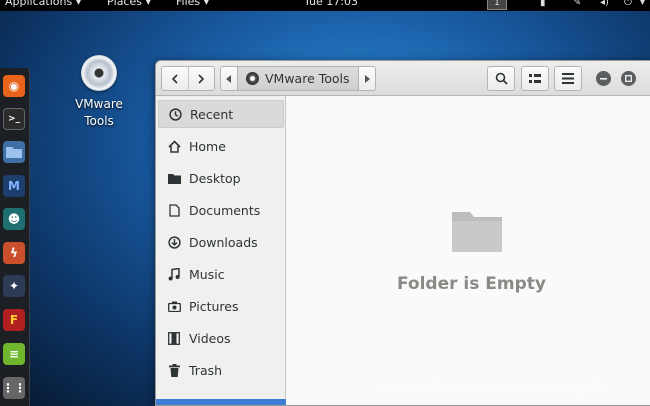 The height and width of the screenshot is (406, 650). I want to click on path-bar: VMware Tools, so click(298, 78).